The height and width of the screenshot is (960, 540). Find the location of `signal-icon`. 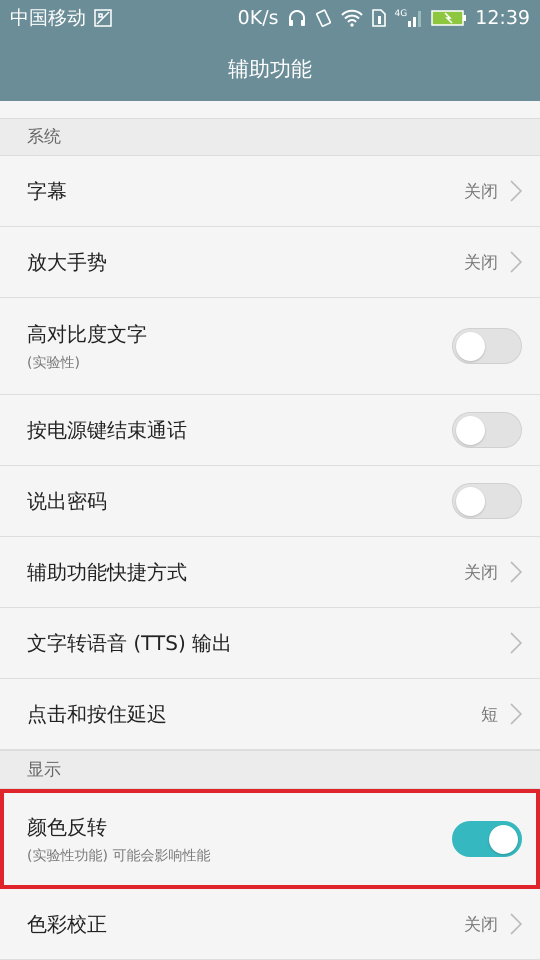

signal-icon is located at coordinates (415, 18).